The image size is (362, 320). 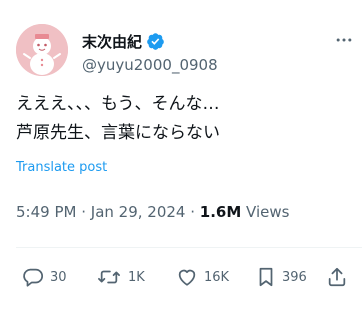 I want to click on like-button: 16K, so click(x=202, y=277).